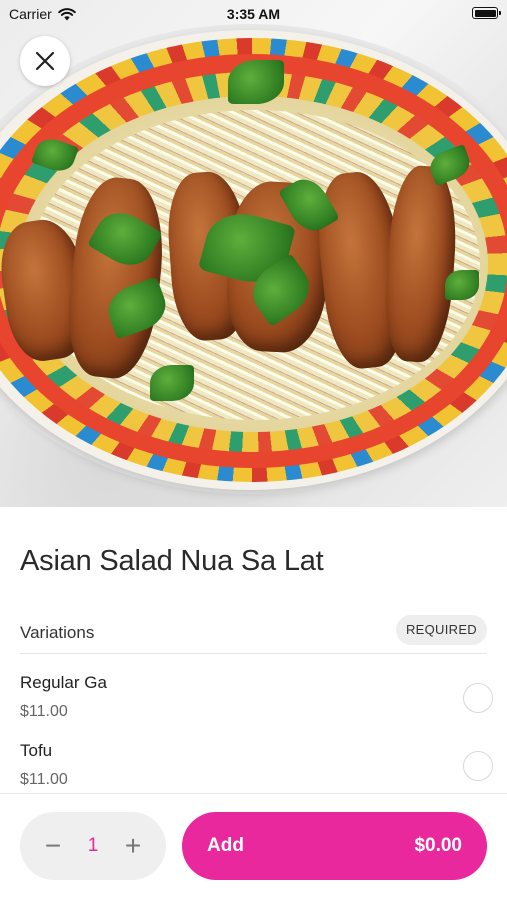  I want to click on battery-icon, so click(486, 13).